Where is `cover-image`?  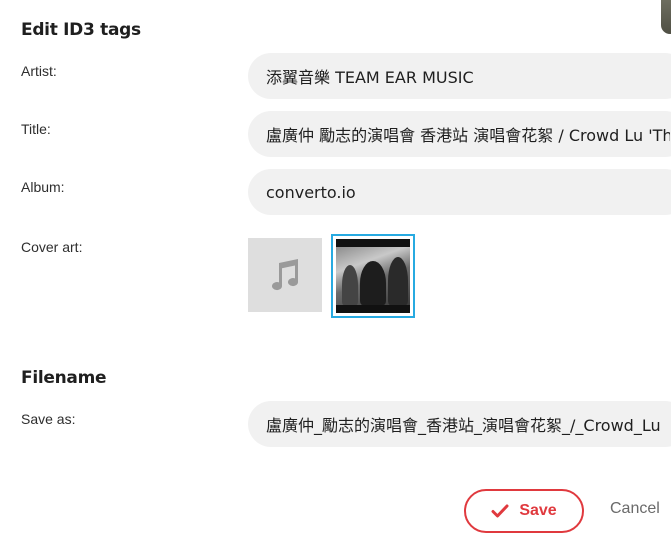 cover-image is located at coordinates (373, 276).